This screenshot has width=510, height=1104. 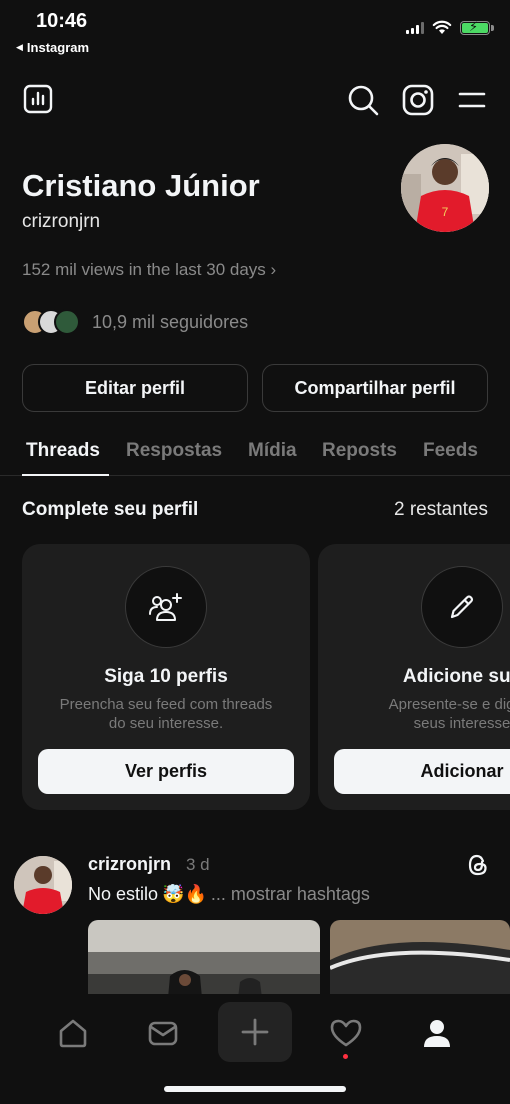 What do you see at coordinates (363, 100) in the screenshot?
I see `search-icon` at bounding box center [363, 100].